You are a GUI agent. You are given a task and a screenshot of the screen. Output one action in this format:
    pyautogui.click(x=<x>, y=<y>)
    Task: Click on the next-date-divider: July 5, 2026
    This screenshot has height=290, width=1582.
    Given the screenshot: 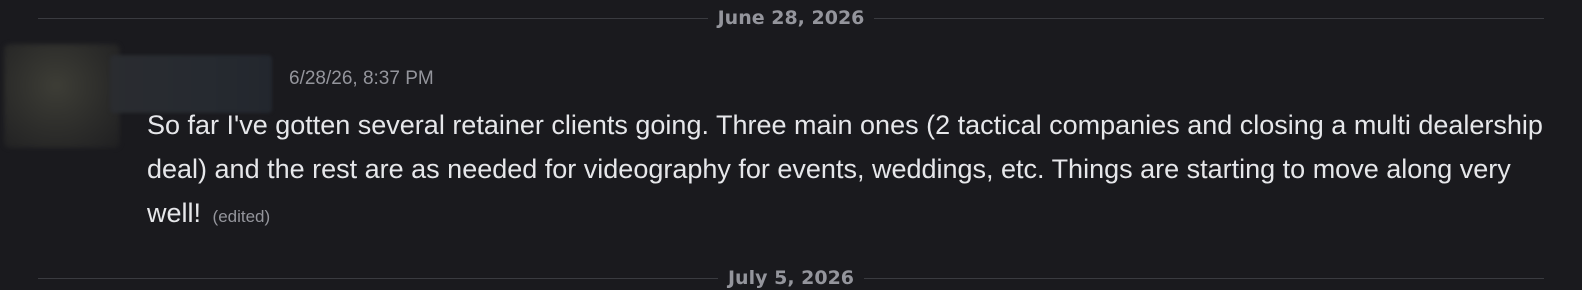 What is the action you would take?
    pyautogui.click(x=791, y=278)
    